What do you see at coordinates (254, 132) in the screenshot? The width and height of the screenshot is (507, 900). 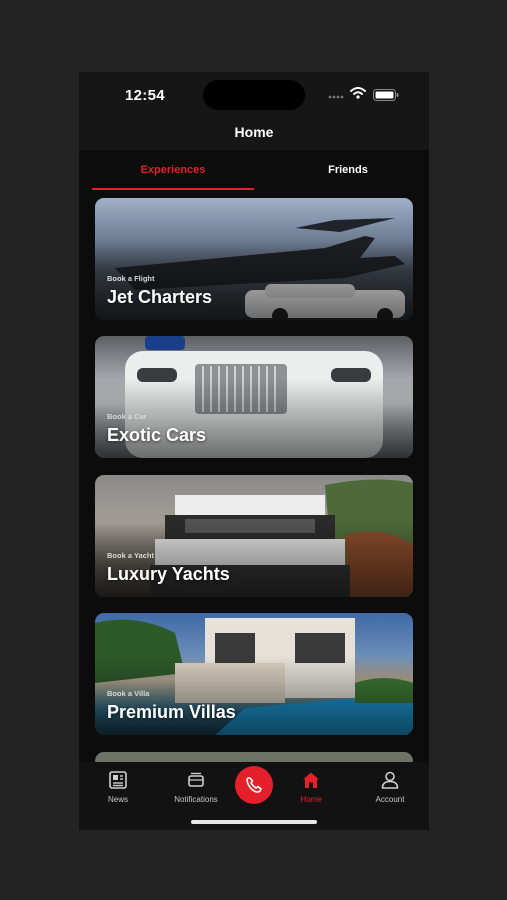 I see `page-title: Home` at bounding box center [254, 132].